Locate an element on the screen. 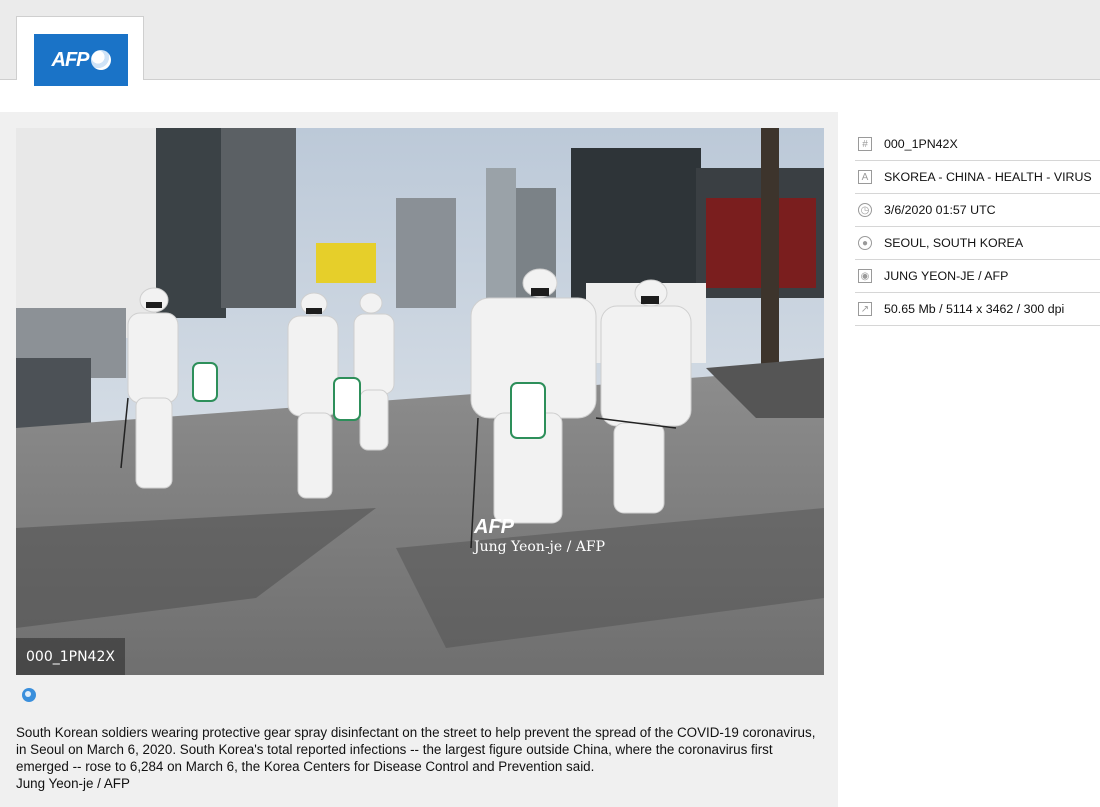  photo-id-overlay: 000_1PN42X is located at coordinates (70, 656).